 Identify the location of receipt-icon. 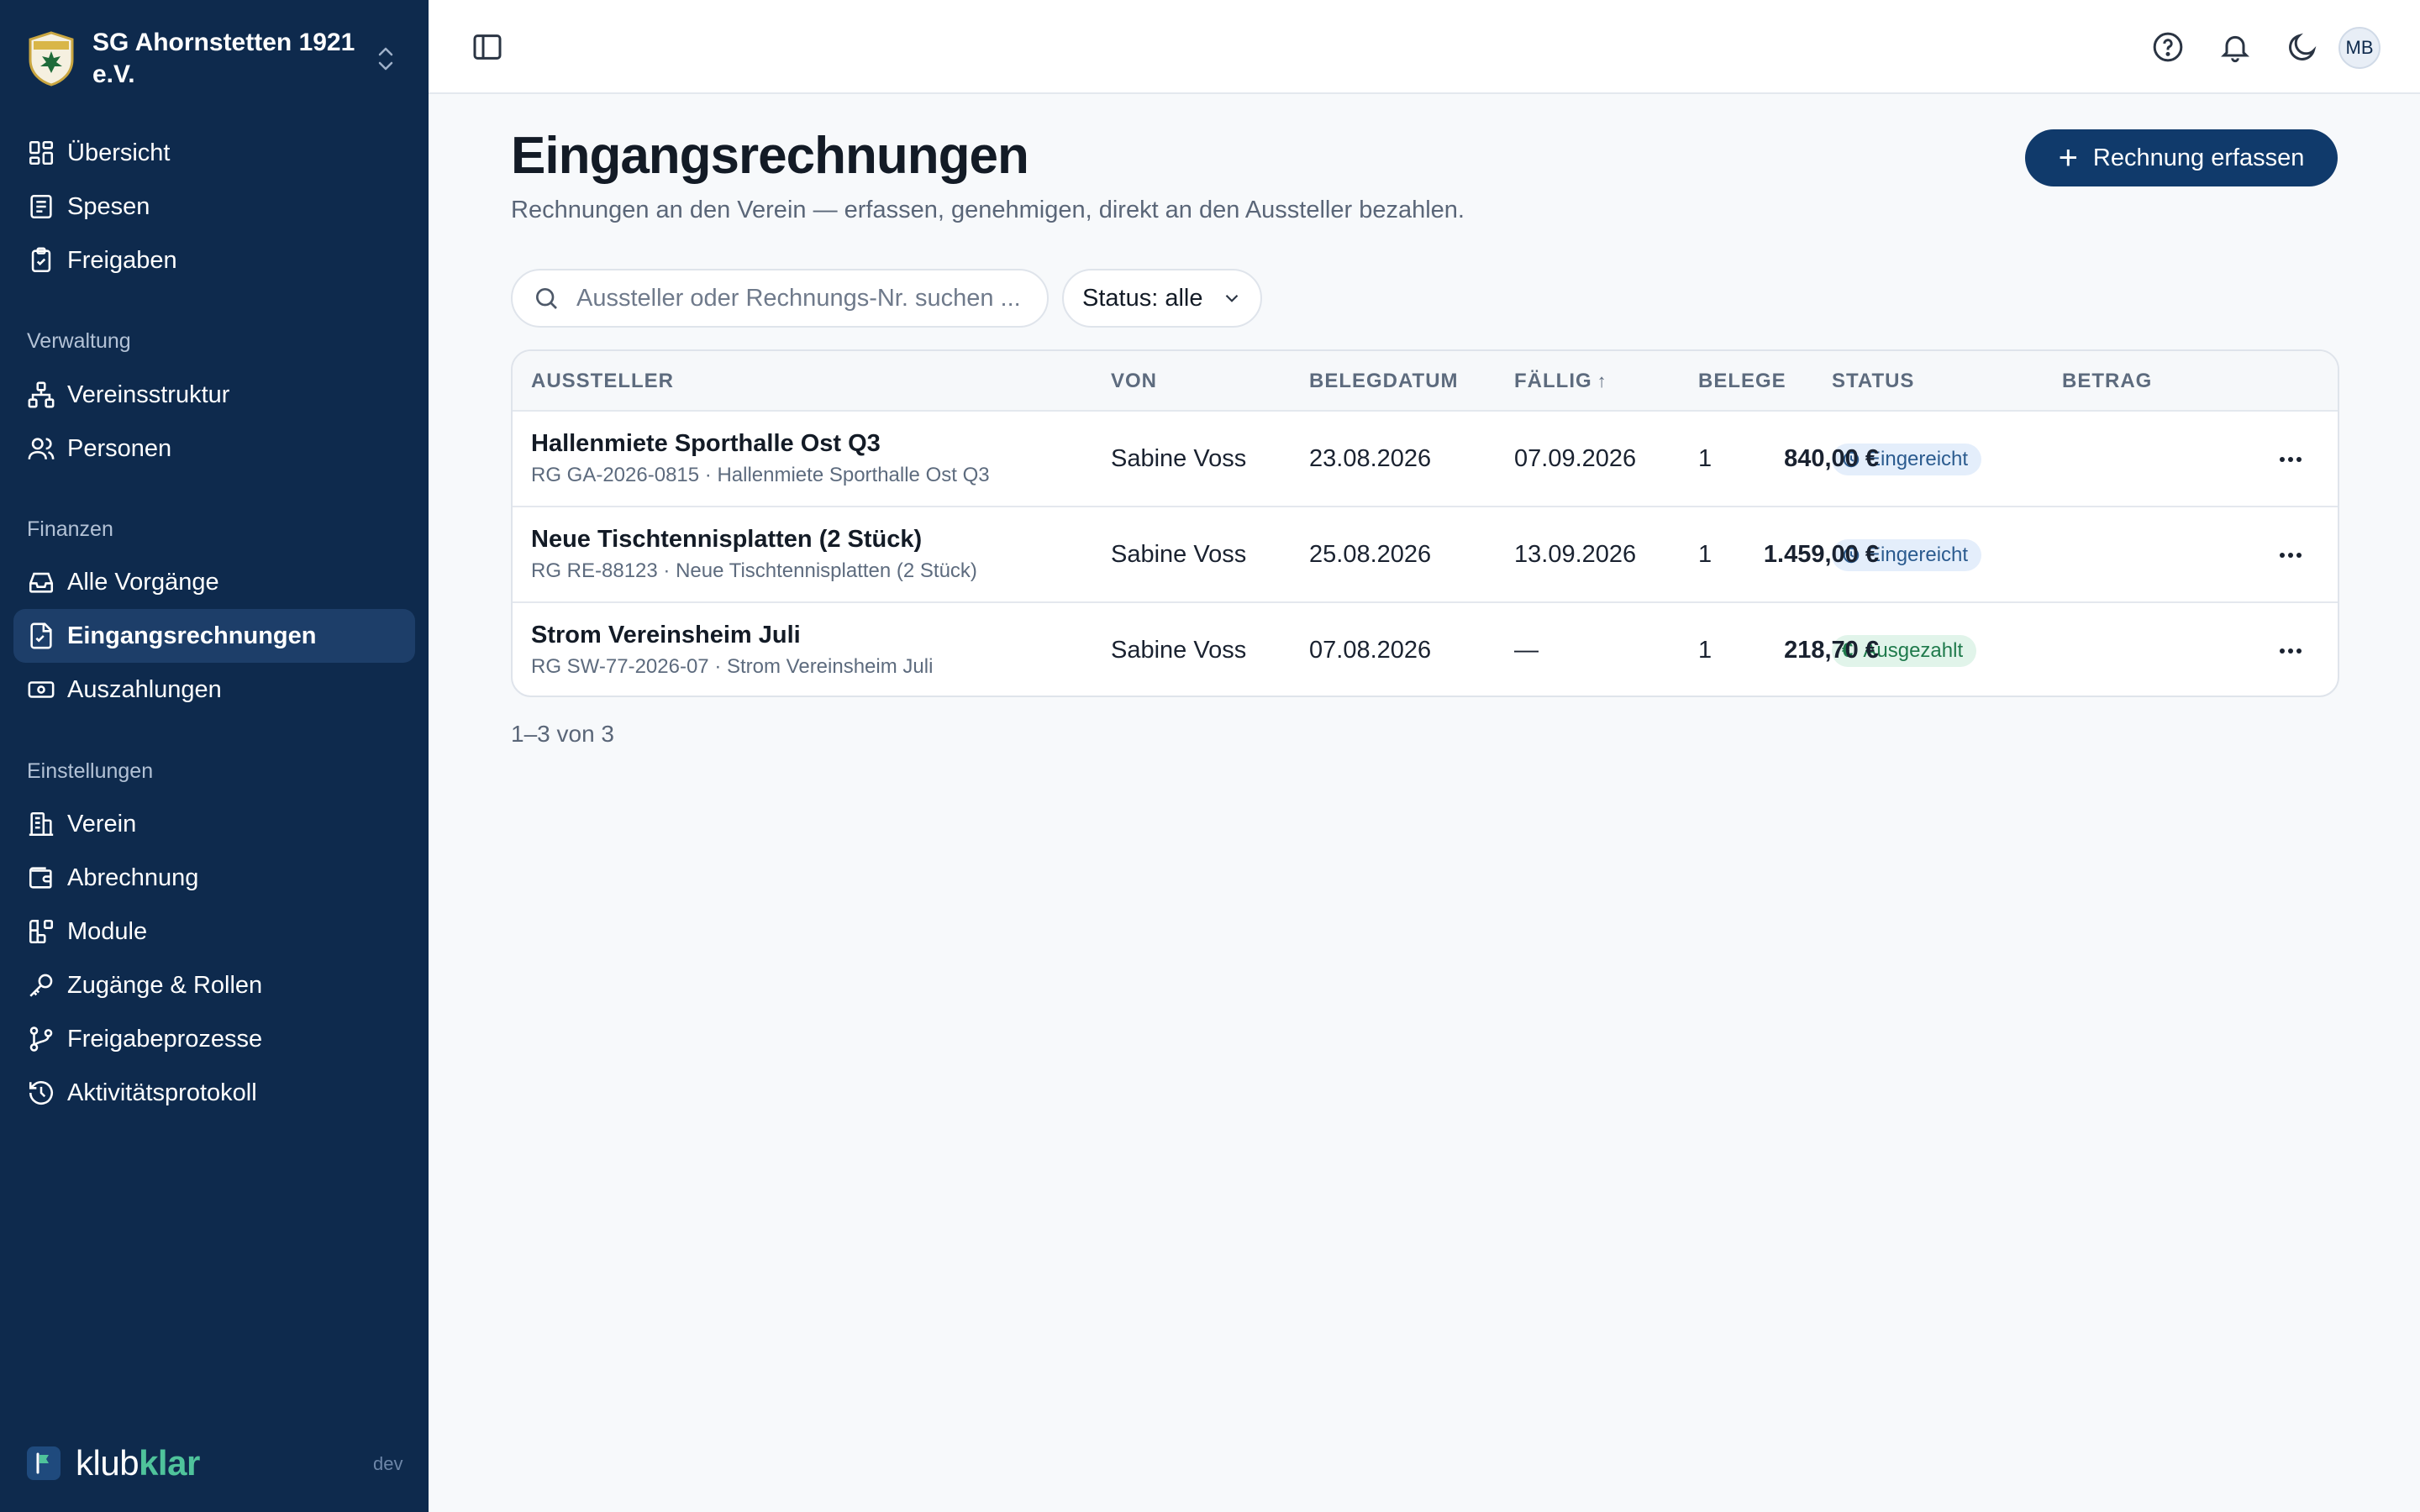
(41, 206).